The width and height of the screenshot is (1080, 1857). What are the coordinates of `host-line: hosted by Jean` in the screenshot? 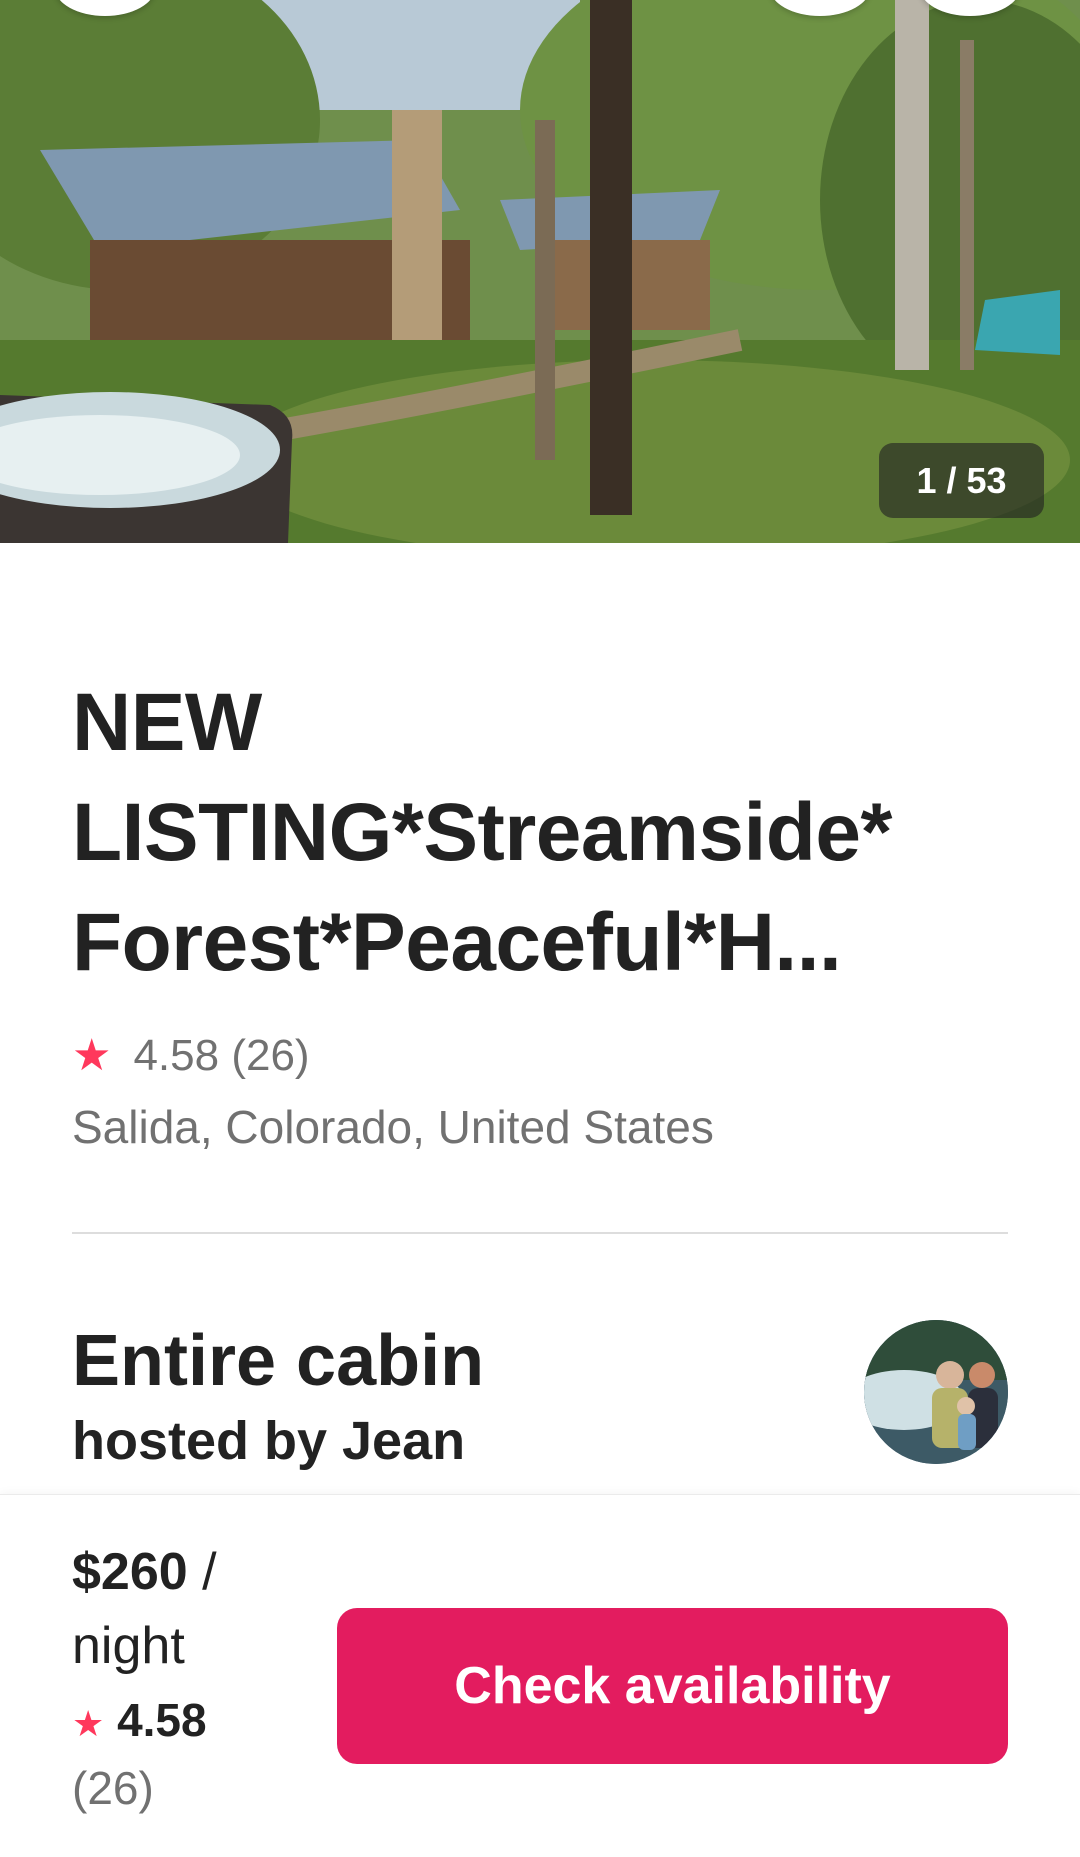 It's located at (269, 1441).